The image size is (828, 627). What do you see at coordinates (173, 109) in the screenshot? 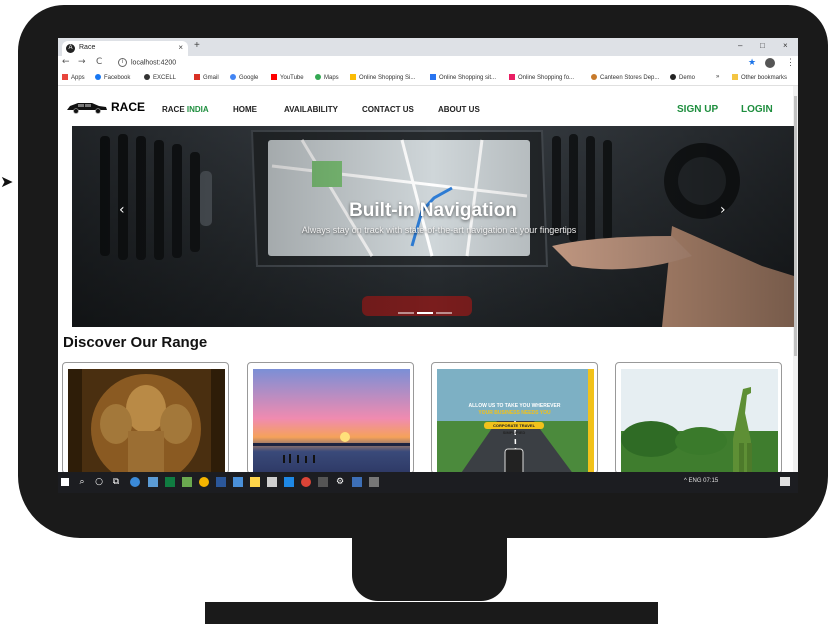
I see `nav-race-label: RACE` at bounding box center [173, 109].